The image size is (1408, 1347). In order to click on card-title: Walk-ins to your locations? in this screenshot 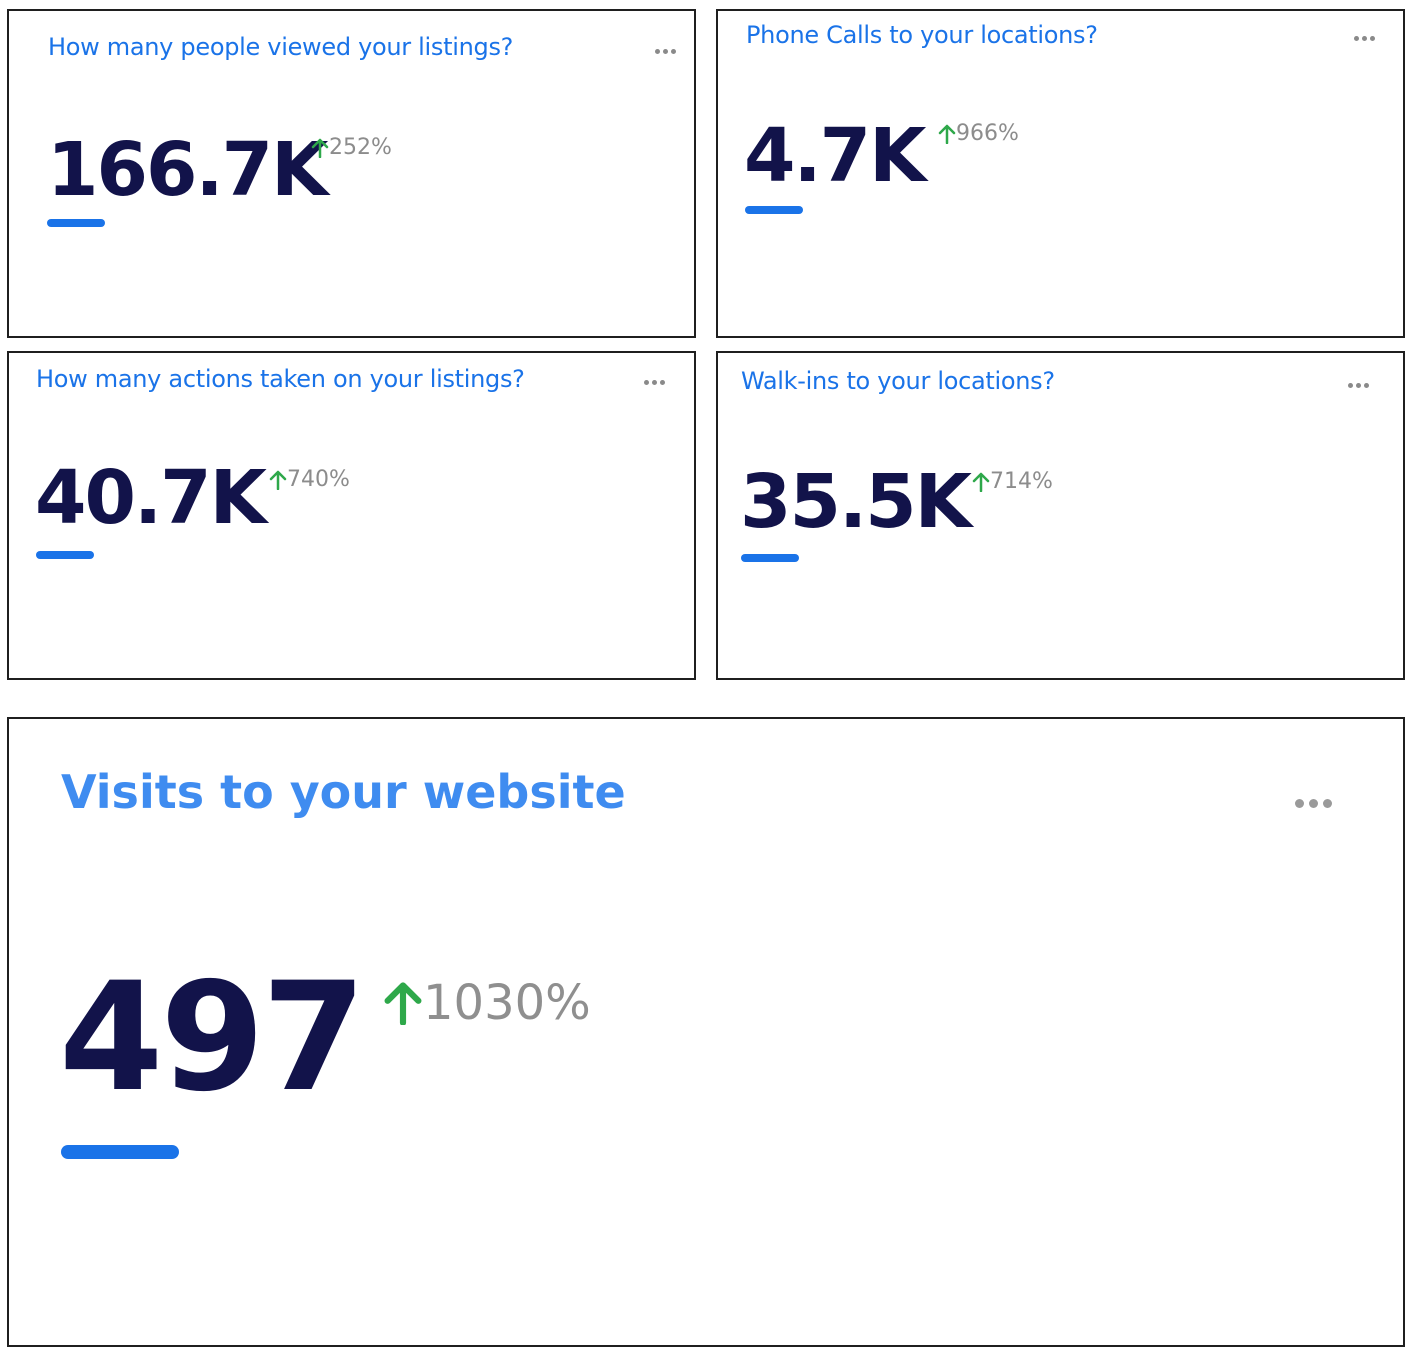, I will do `click(898, 381)`.